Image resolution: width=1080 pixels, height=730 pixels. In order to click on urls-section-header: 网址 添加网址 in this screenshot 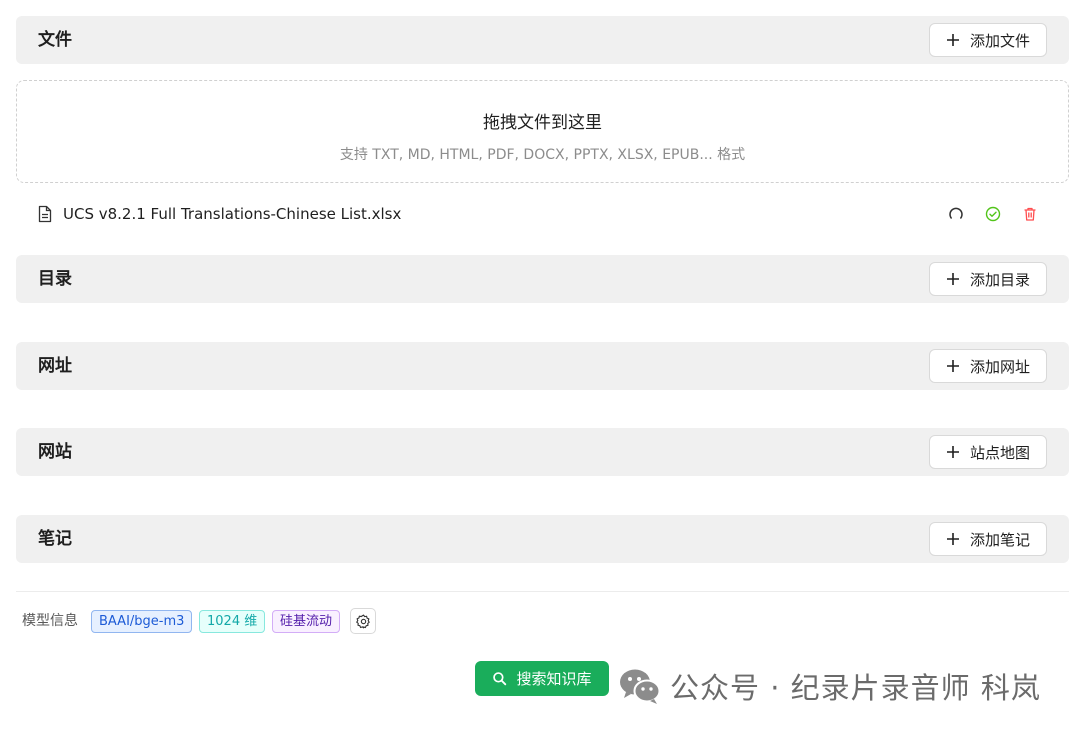, I will do `click(542, 366)`.